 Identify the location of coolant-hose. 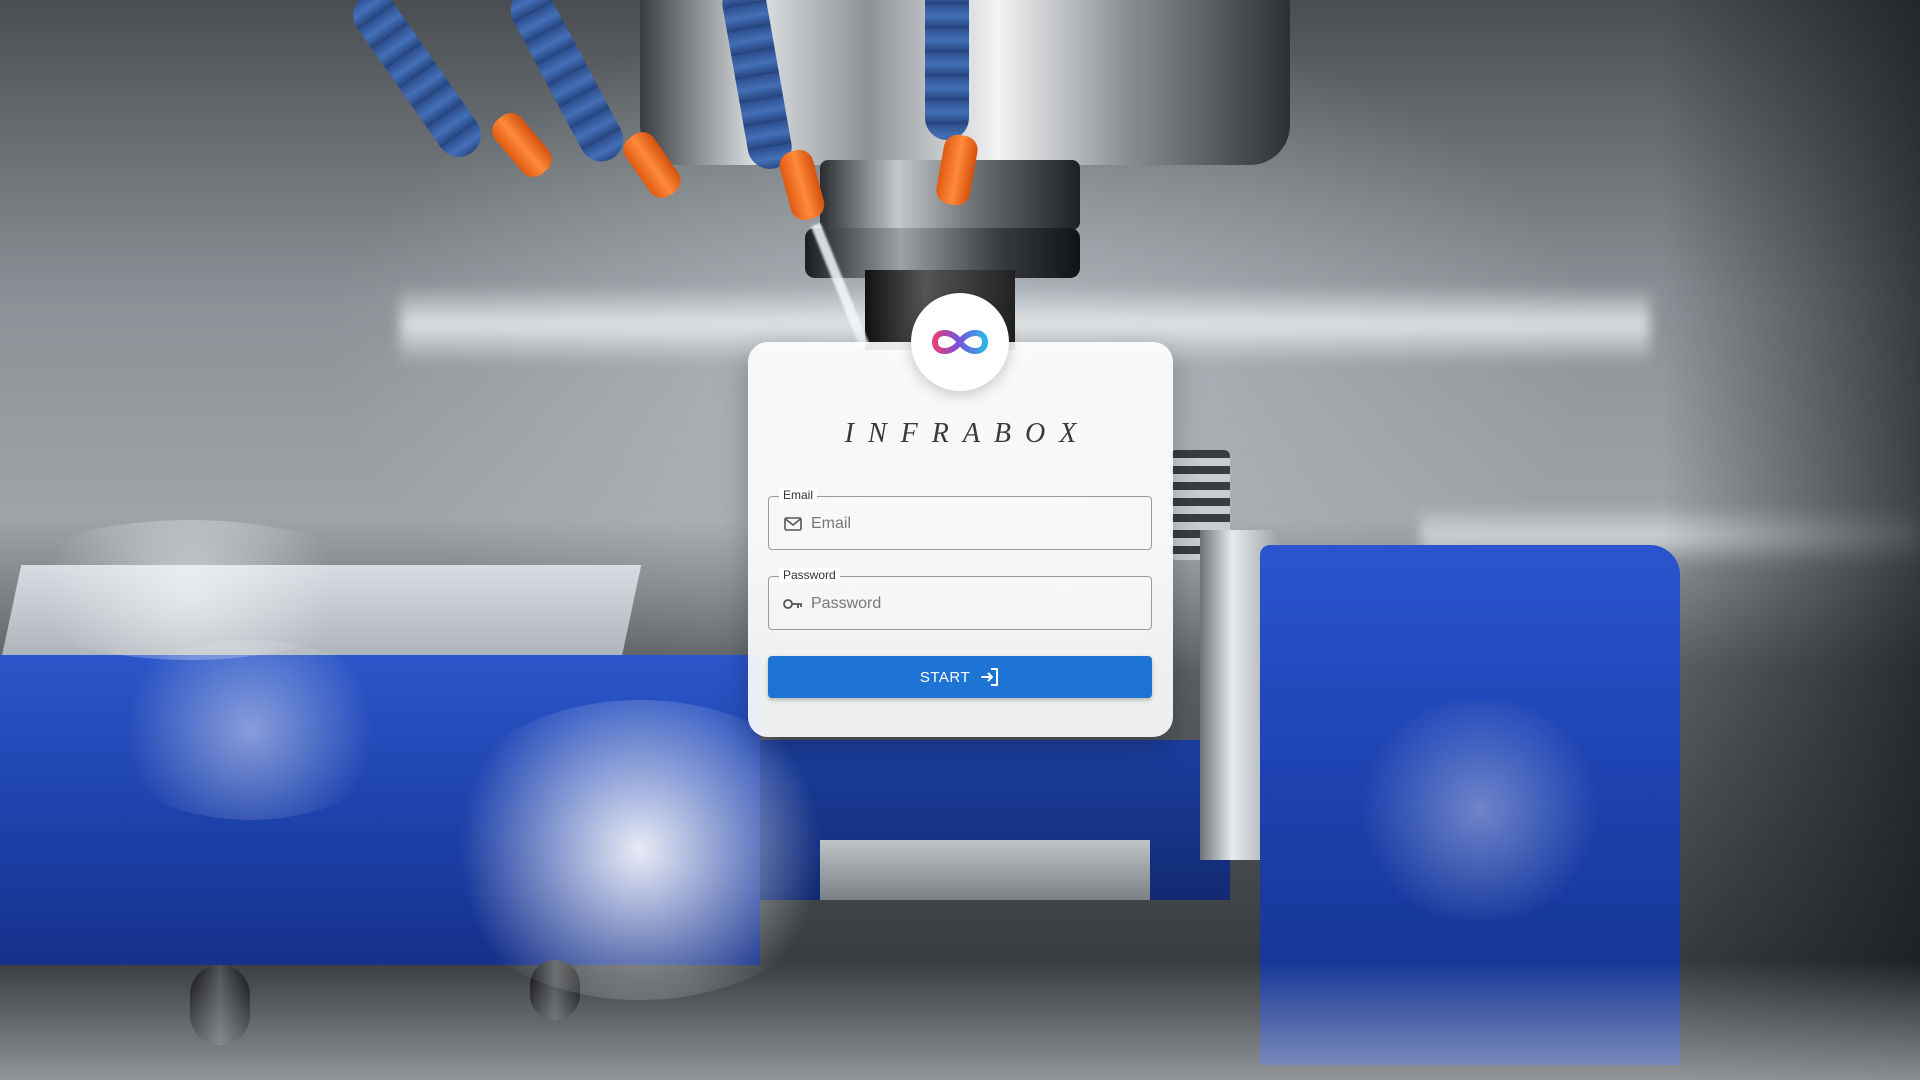
(947, 70).